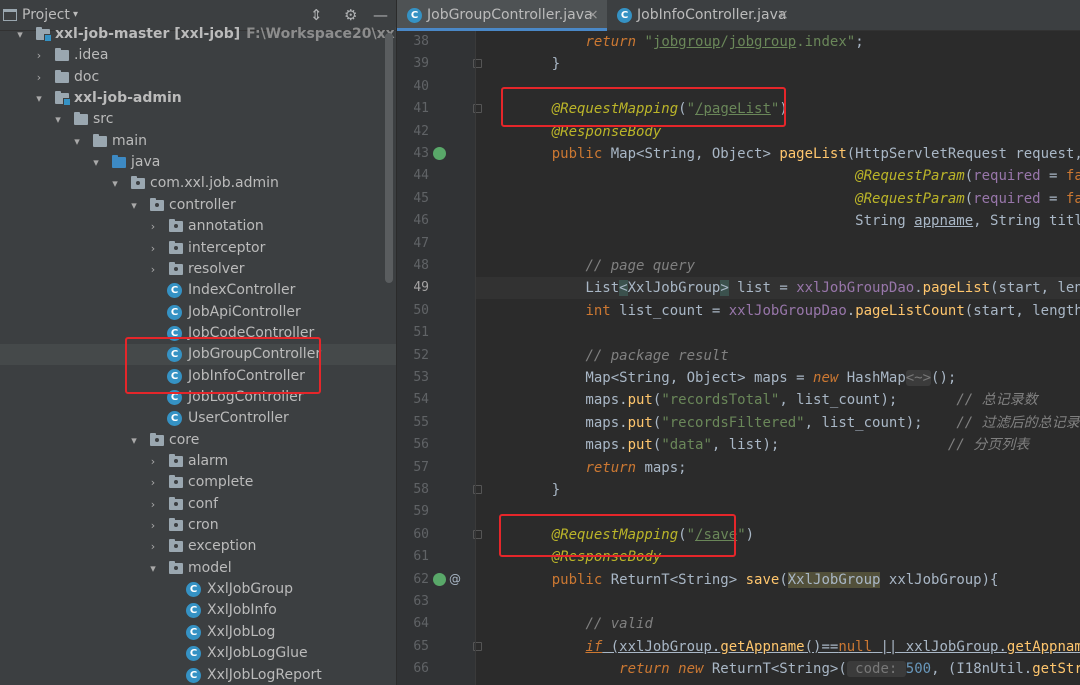 Image resolution: width=1080 pixels, height=685 pixels. What do you see at coordinates (216, 268) in the screenshot?
I see `tree-item-label: resolver` at bounding box center [216, 268].